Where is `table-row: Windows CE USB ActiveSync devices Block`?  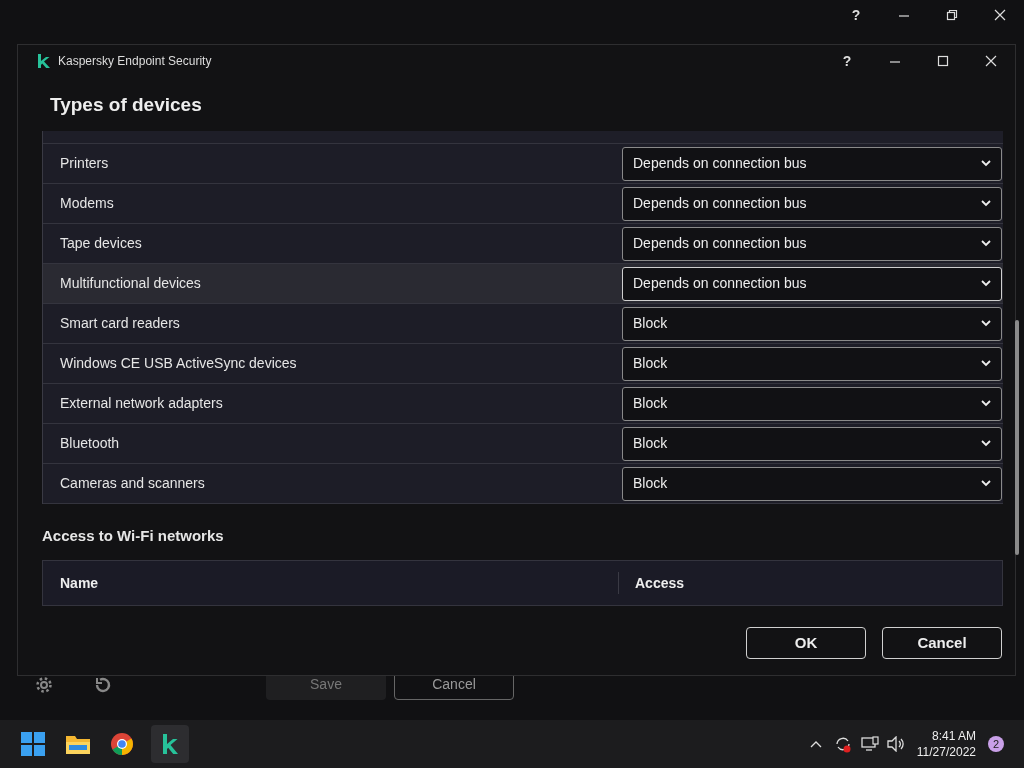 table-row: Windows CE USB ActiveSync devices Block is located at coordinates (523, 364).